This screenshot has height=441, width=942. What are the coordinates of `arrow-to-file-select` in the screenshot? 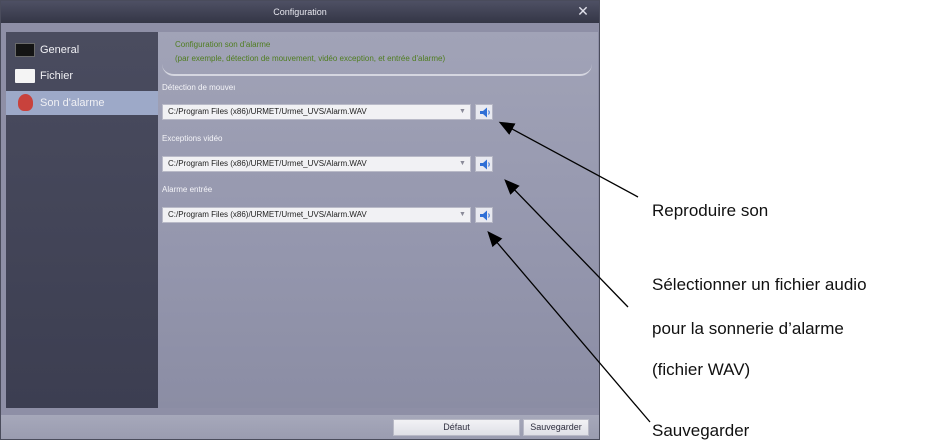 It's located at (566, 243).